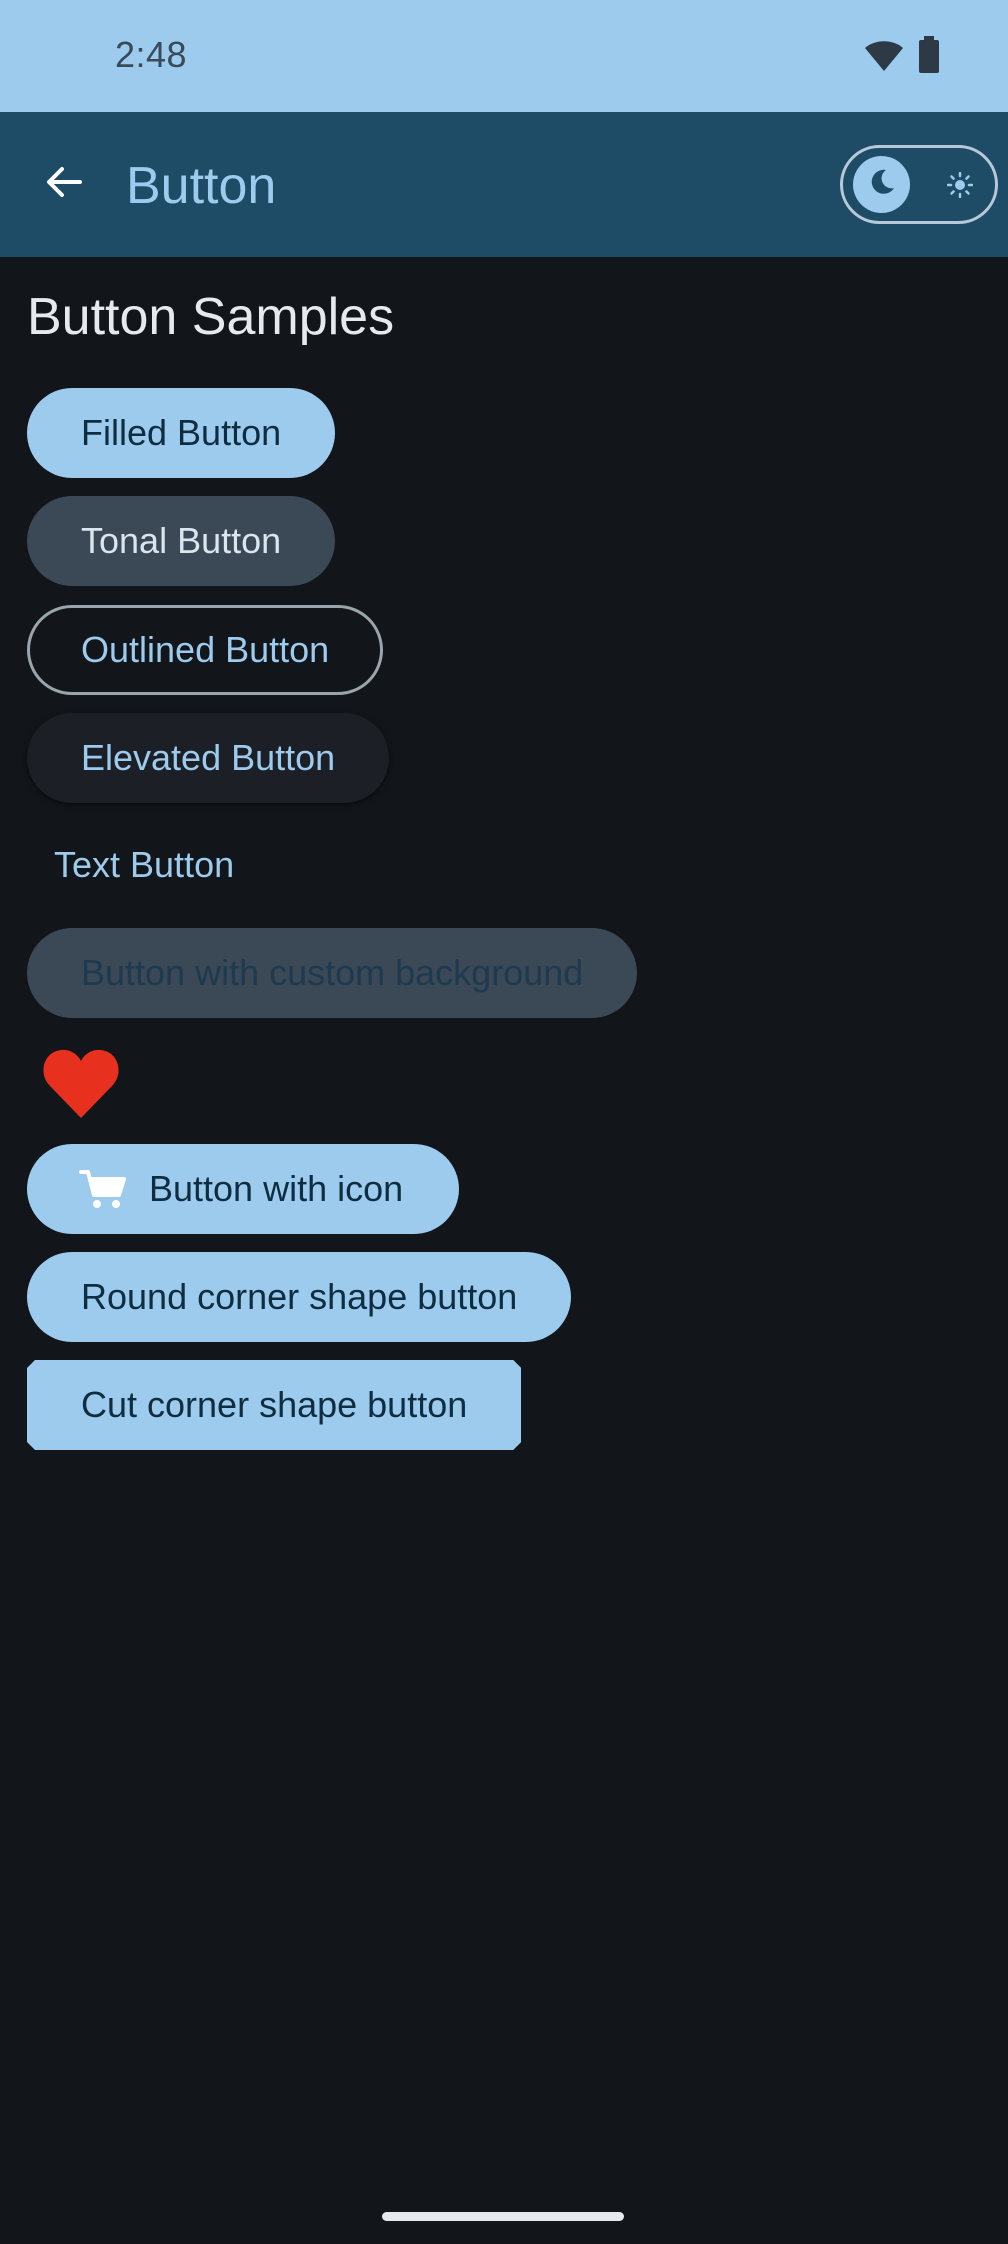  I want to click on round-corner-button: Round corner shape button, so click(299, 1297).